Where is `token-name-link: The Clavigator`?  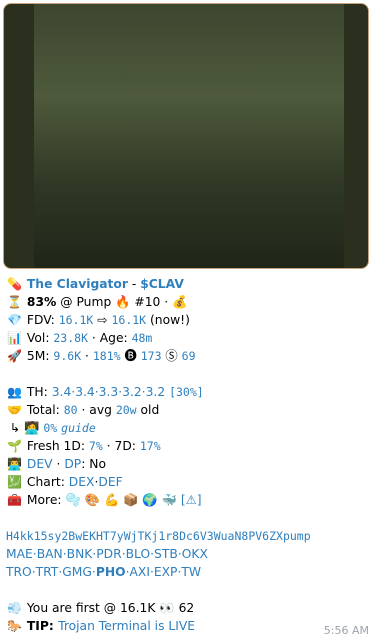
token-name-link: The Clavigator is located at coordinates (77, 284).